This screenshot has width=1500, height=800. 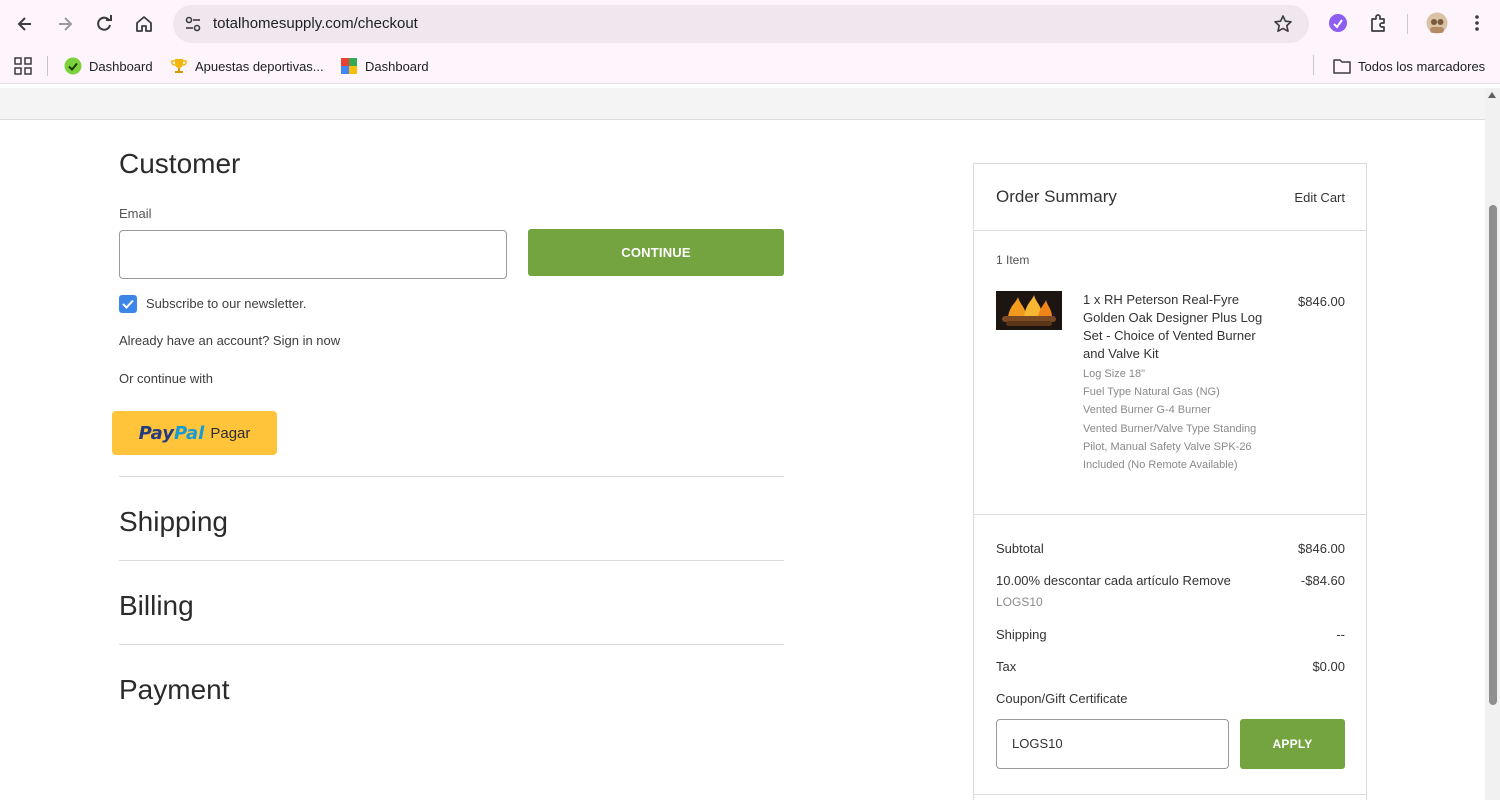 I want to click on trophy-icon, so click(x=179, y=66).